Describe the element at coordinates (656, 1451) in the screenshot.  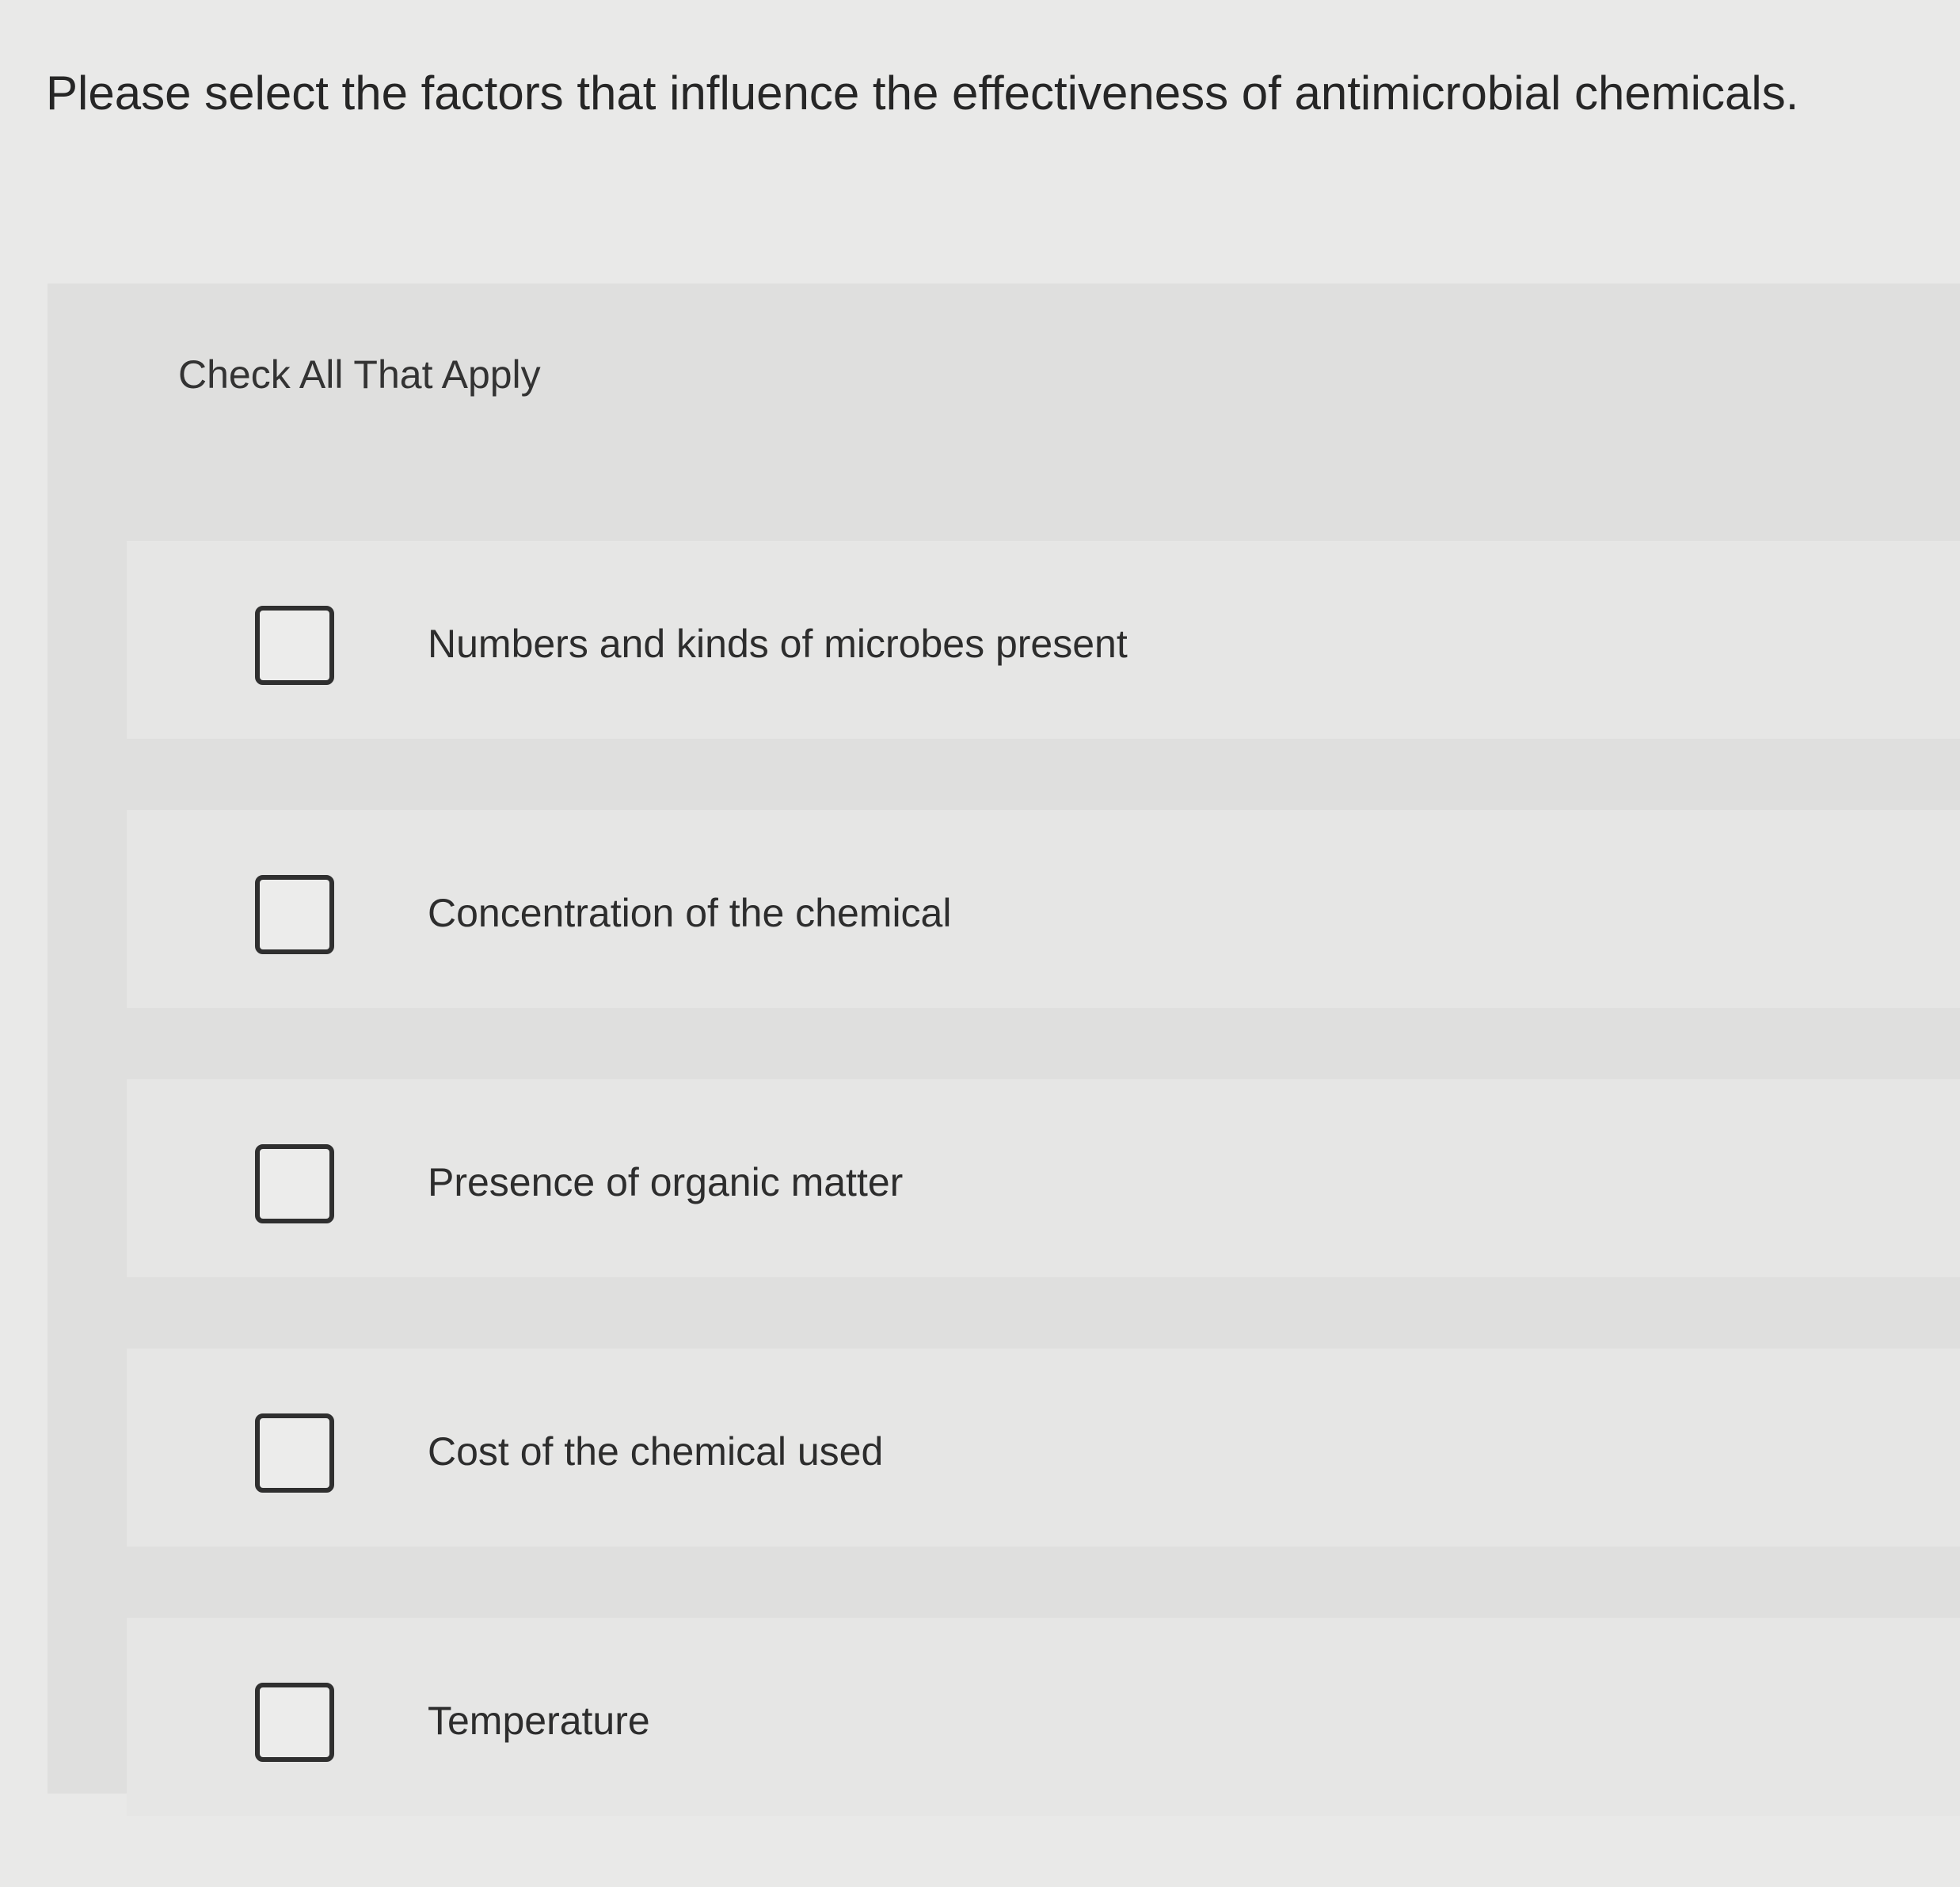
I see `option-label-cost: Cost of the chemical used` at that location.